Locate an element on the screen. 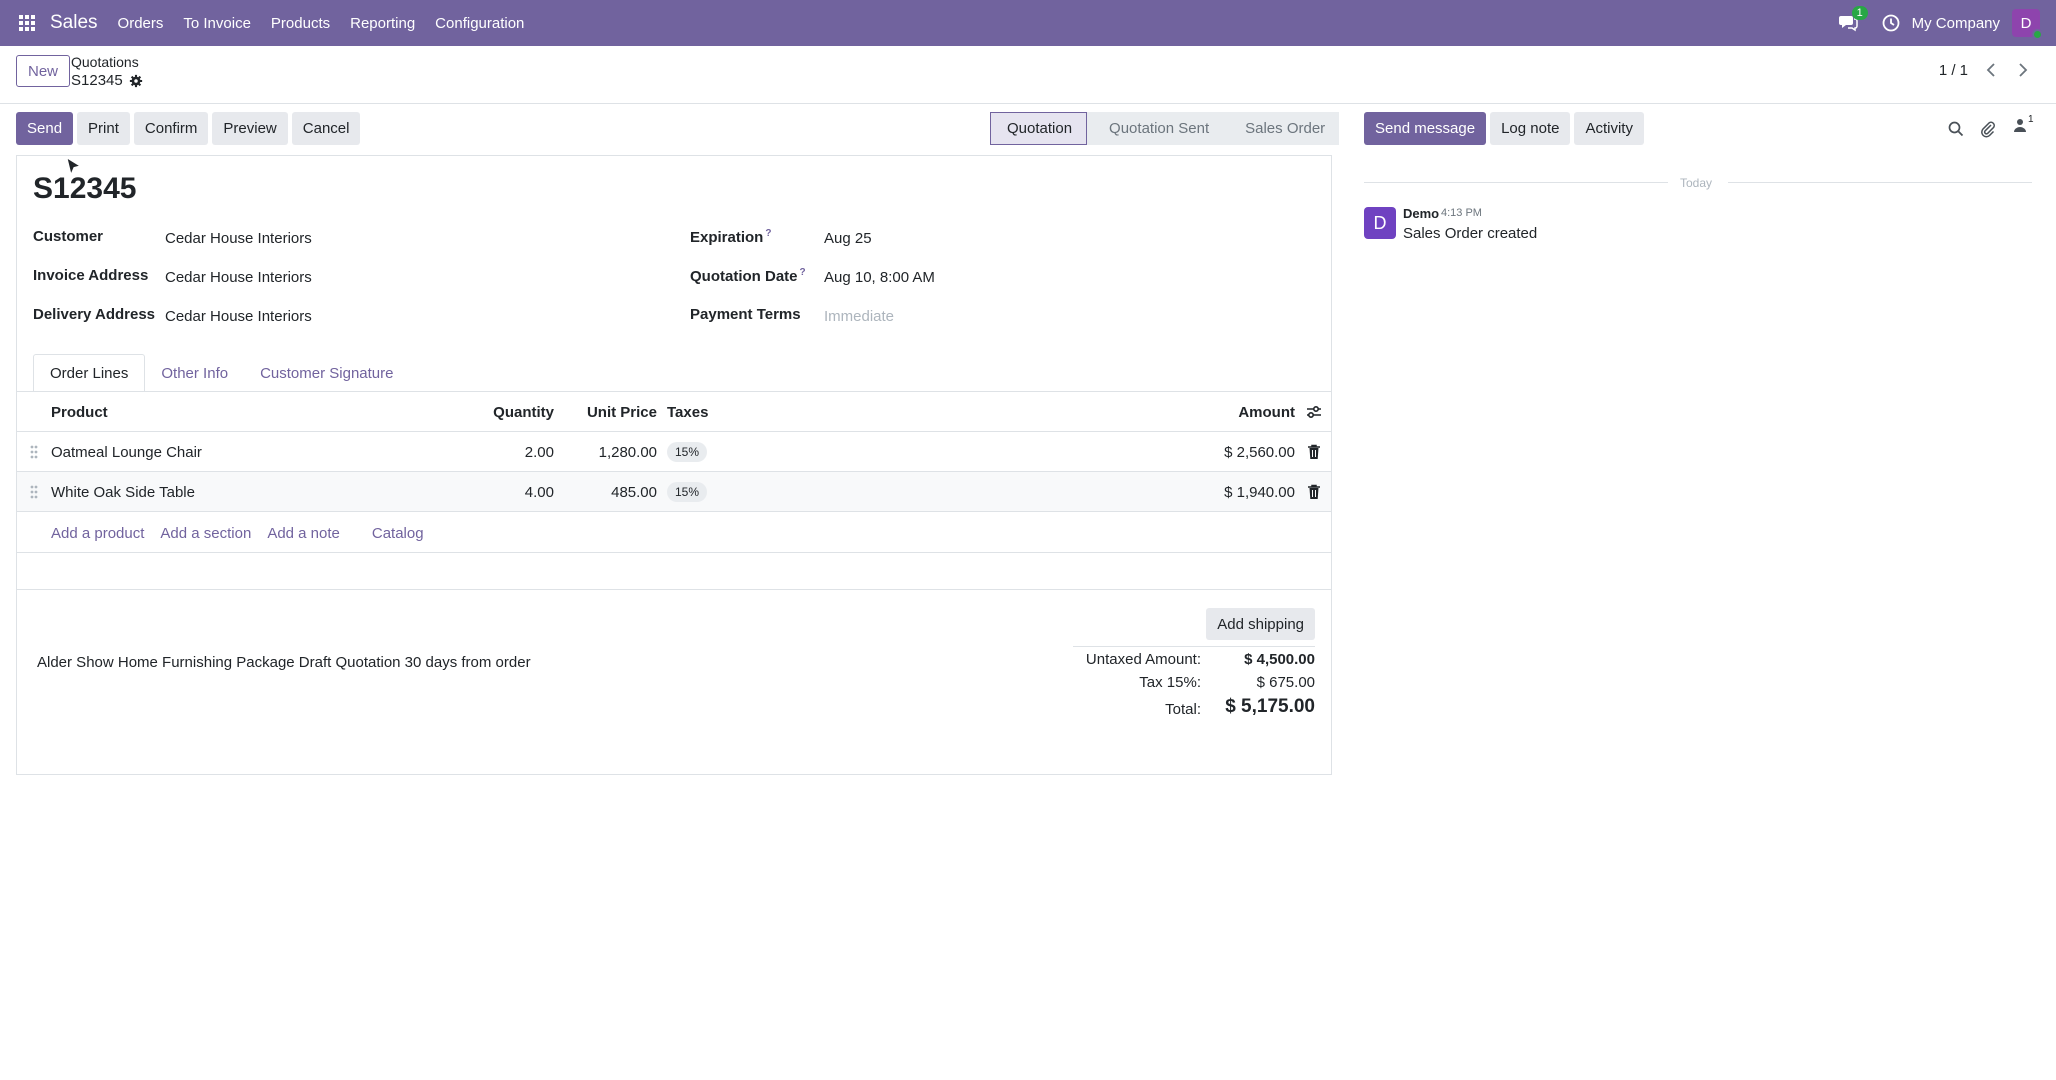 The image size is (2056, 1080). mouse-cursor-icon is located at coordinates (74, 167).